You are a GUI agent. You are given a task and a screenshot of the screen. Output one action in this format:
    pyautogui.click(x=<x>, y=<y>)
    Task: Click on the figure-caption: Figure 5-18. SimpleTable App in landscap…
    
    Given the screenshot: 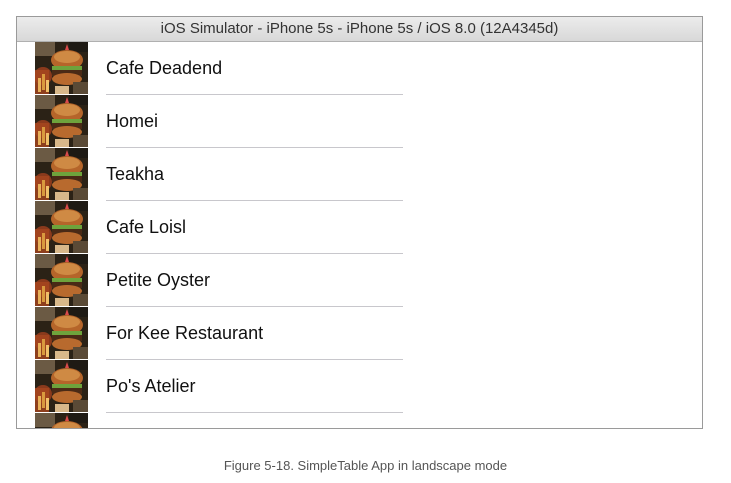 What is the action you would take?
    pyautogui.click(x=365, y=465)
    